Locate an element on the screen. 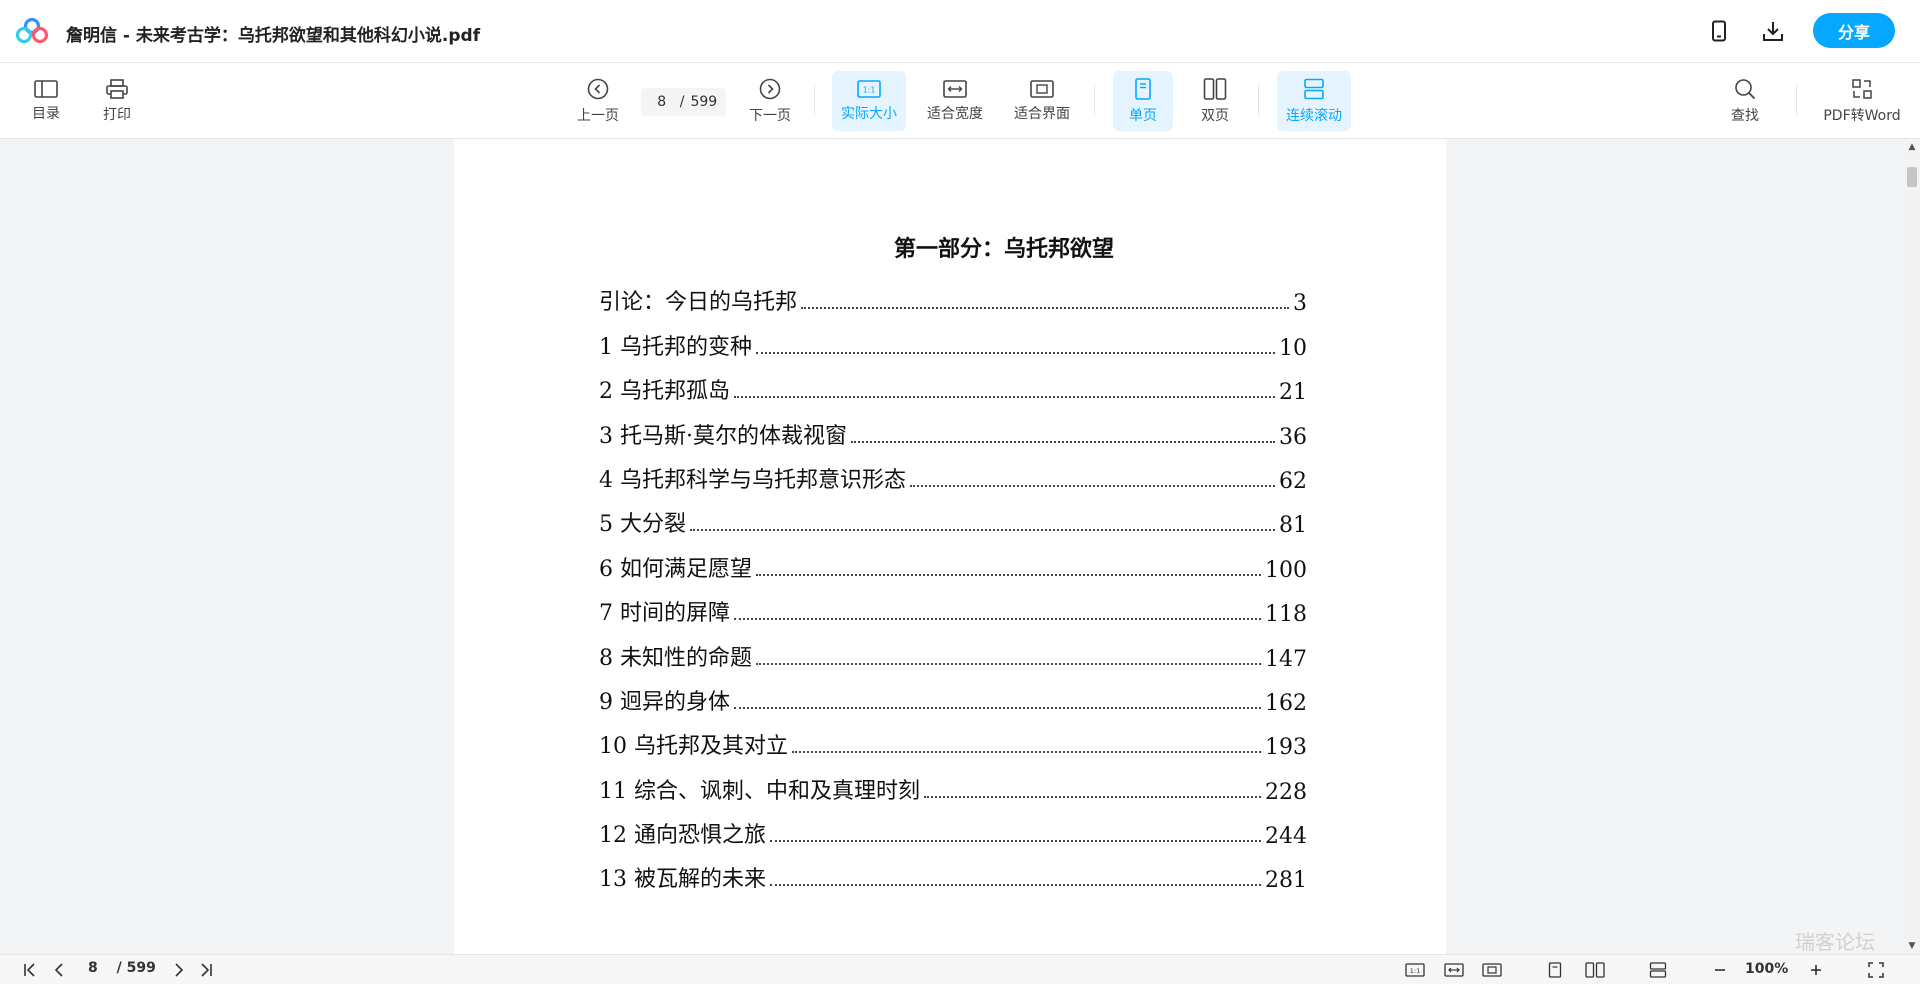 The image size is (1920, 984). toc-entry-page: 10 is located at coordinates (1293, 348).